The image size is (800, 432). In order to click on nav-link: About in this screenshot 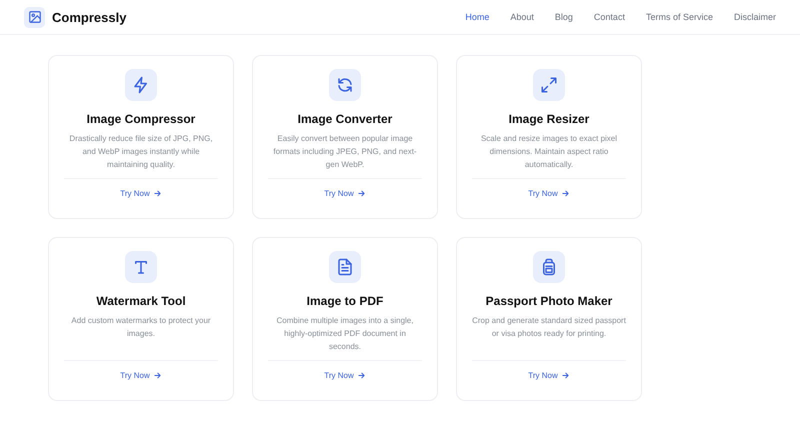, I will do `click(522, 17)`.